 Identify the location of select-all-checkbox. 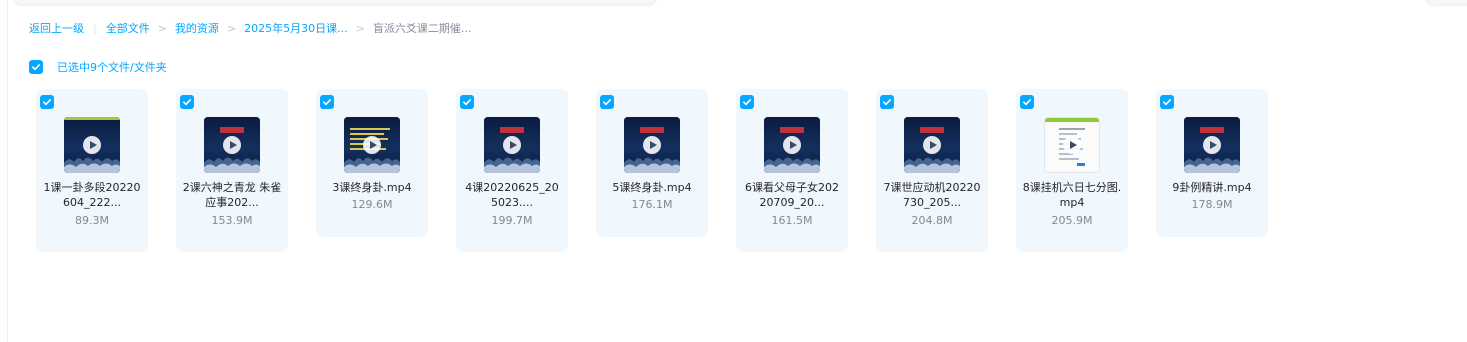
(36, 67).